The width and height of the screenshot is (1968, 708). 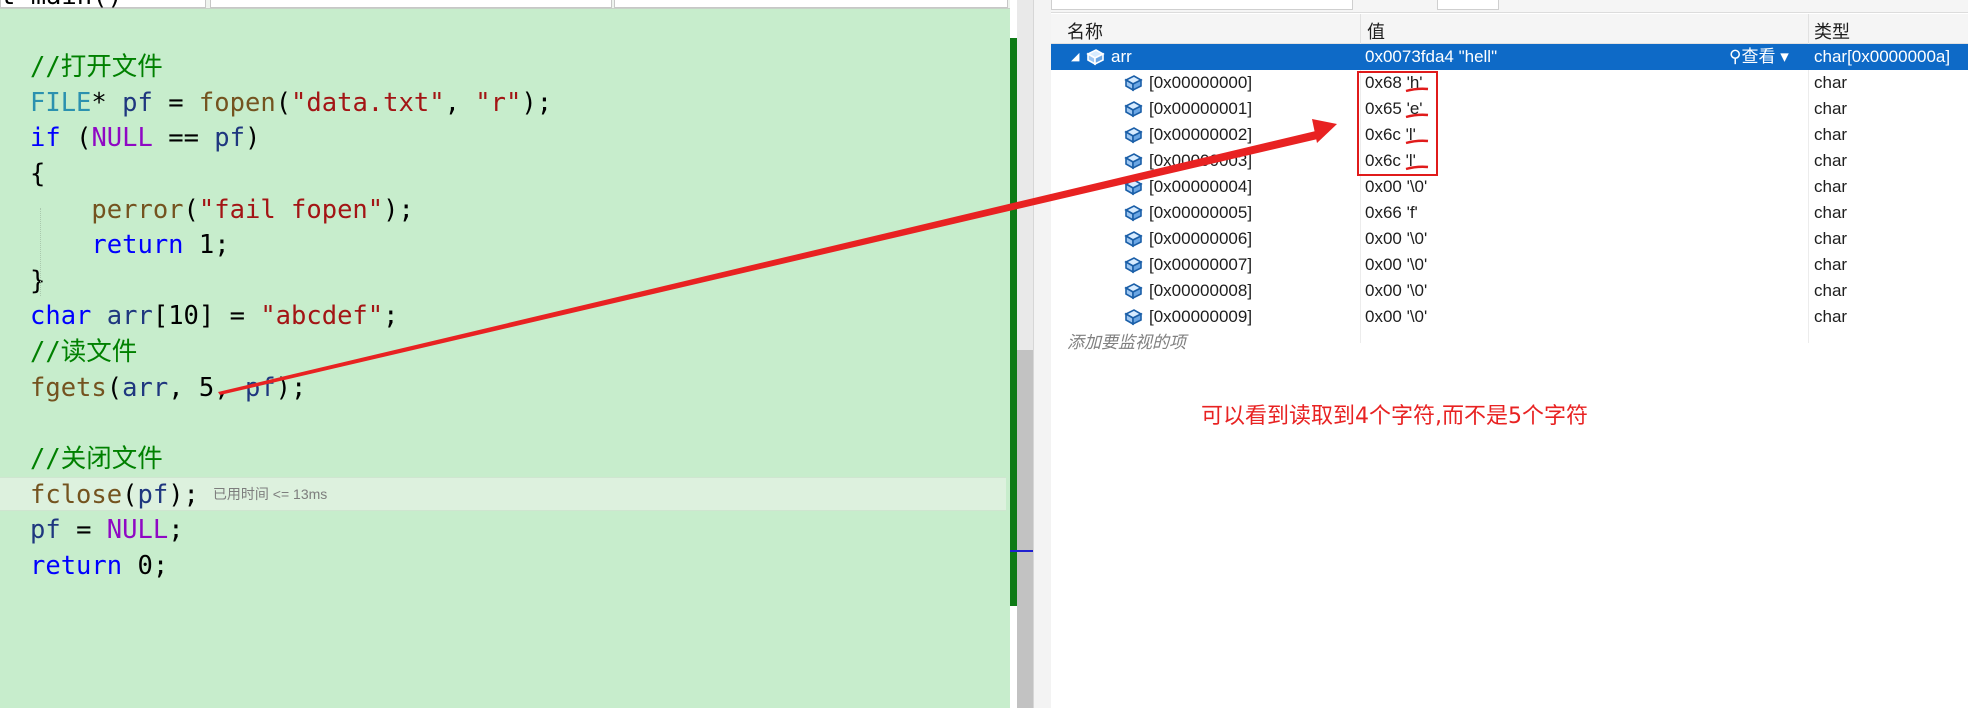 I want to click on code-token: char, so click(x=61, y=316).